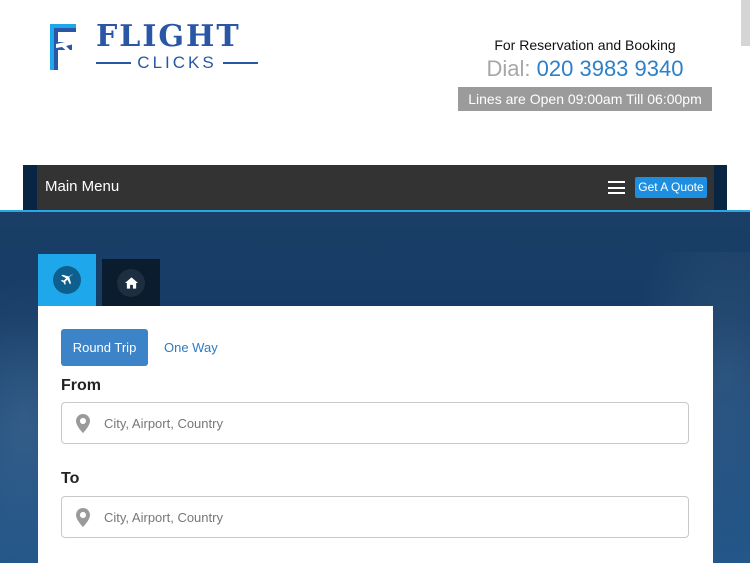 This screenshot has width=750, height=563. What do you see at coordinates (168, 36) in the screenshot?
I see `logo-word-flight: FLIGHT` at bounding box center [168, 36].